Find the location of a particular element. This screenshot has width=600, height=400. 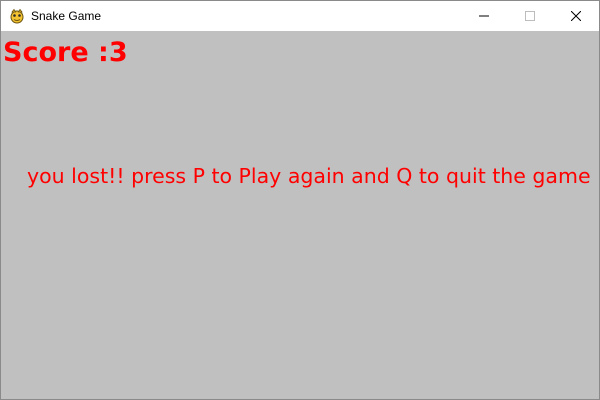

window-controls is located at coordinates (530, 16).